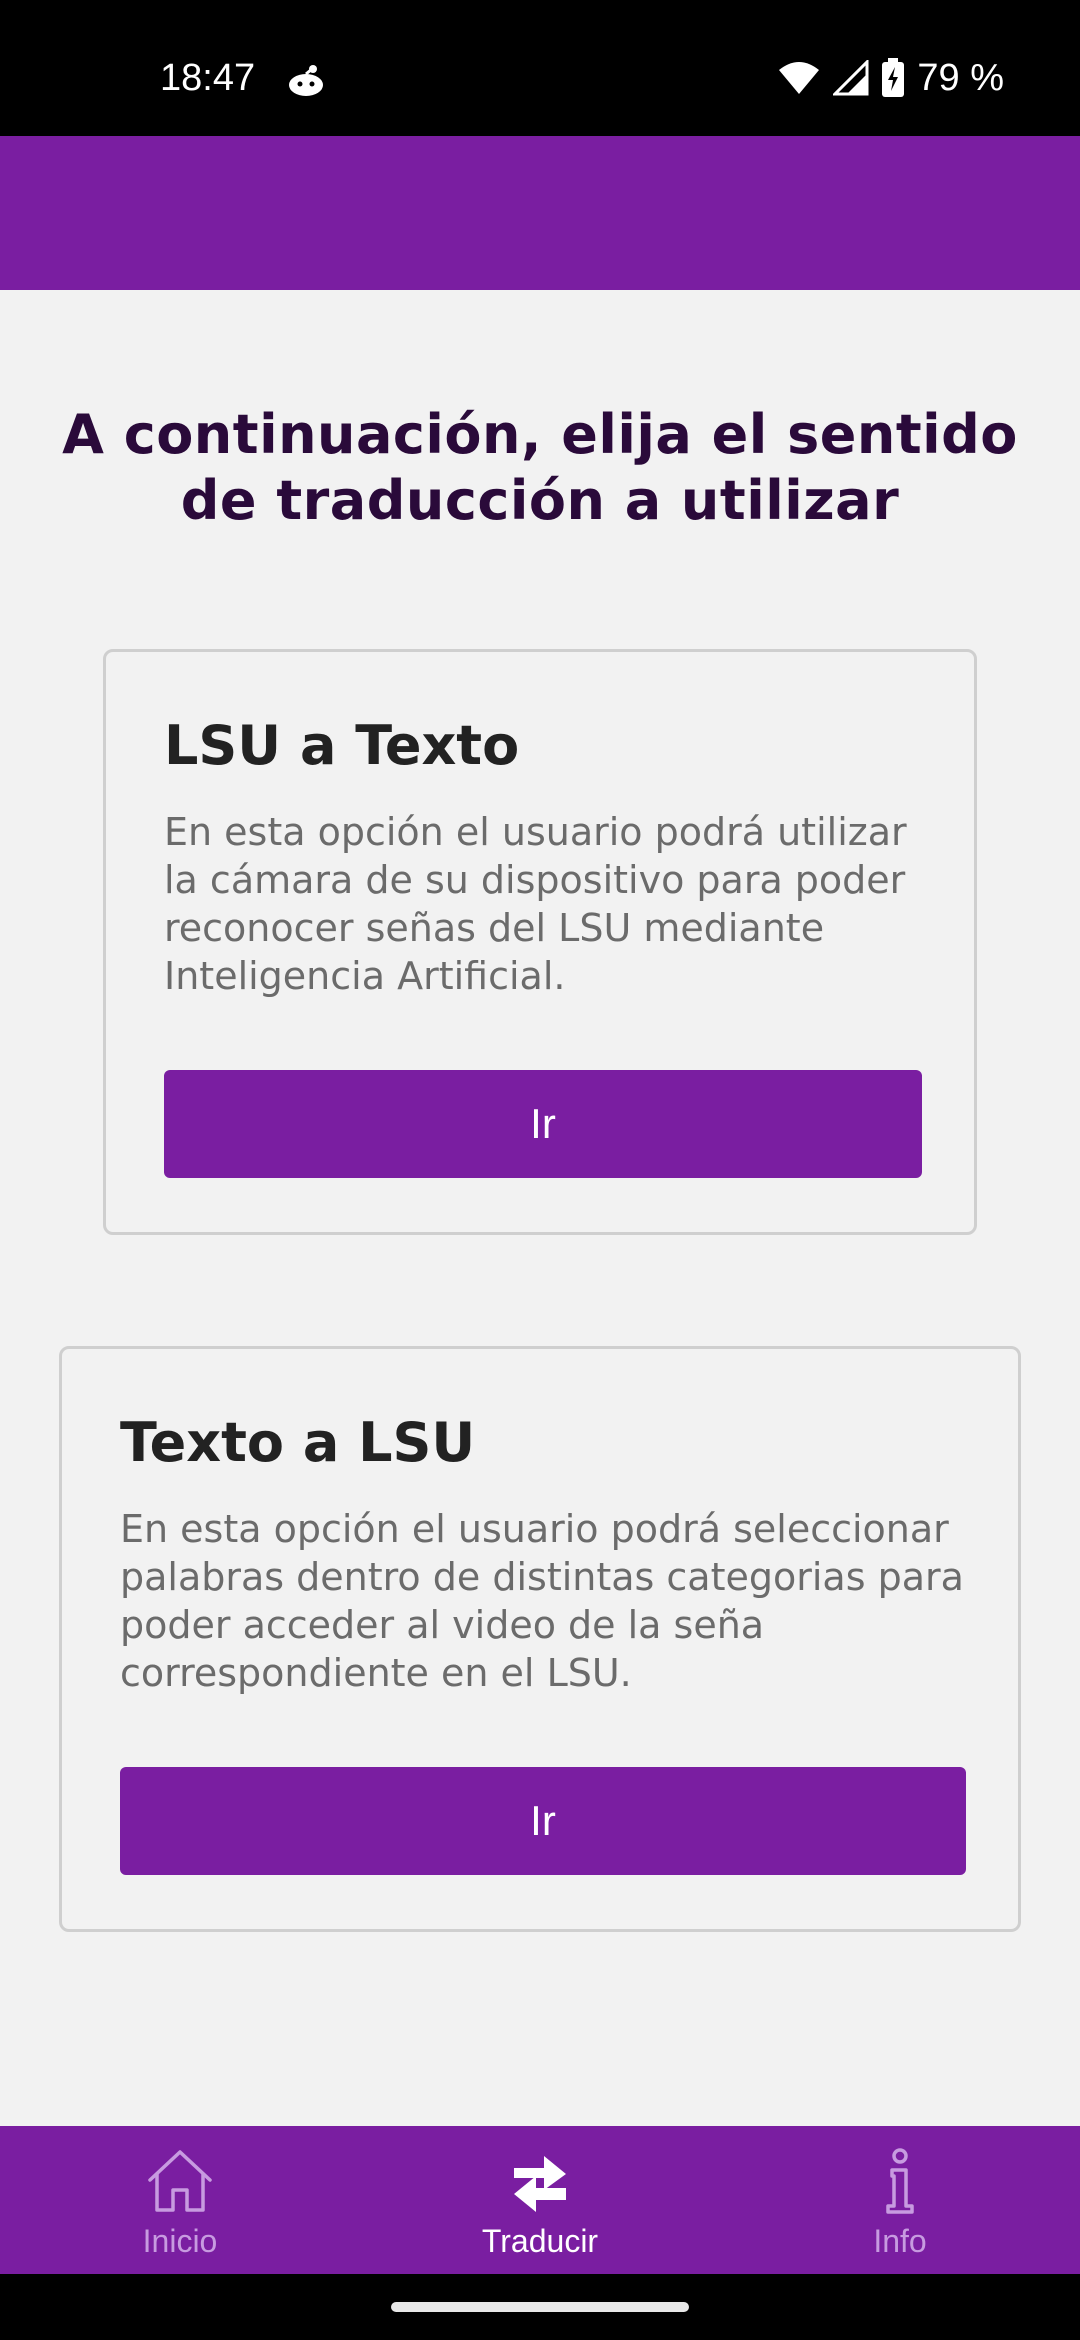  I want to click on system-navigation-bar, so click(540, 2307).